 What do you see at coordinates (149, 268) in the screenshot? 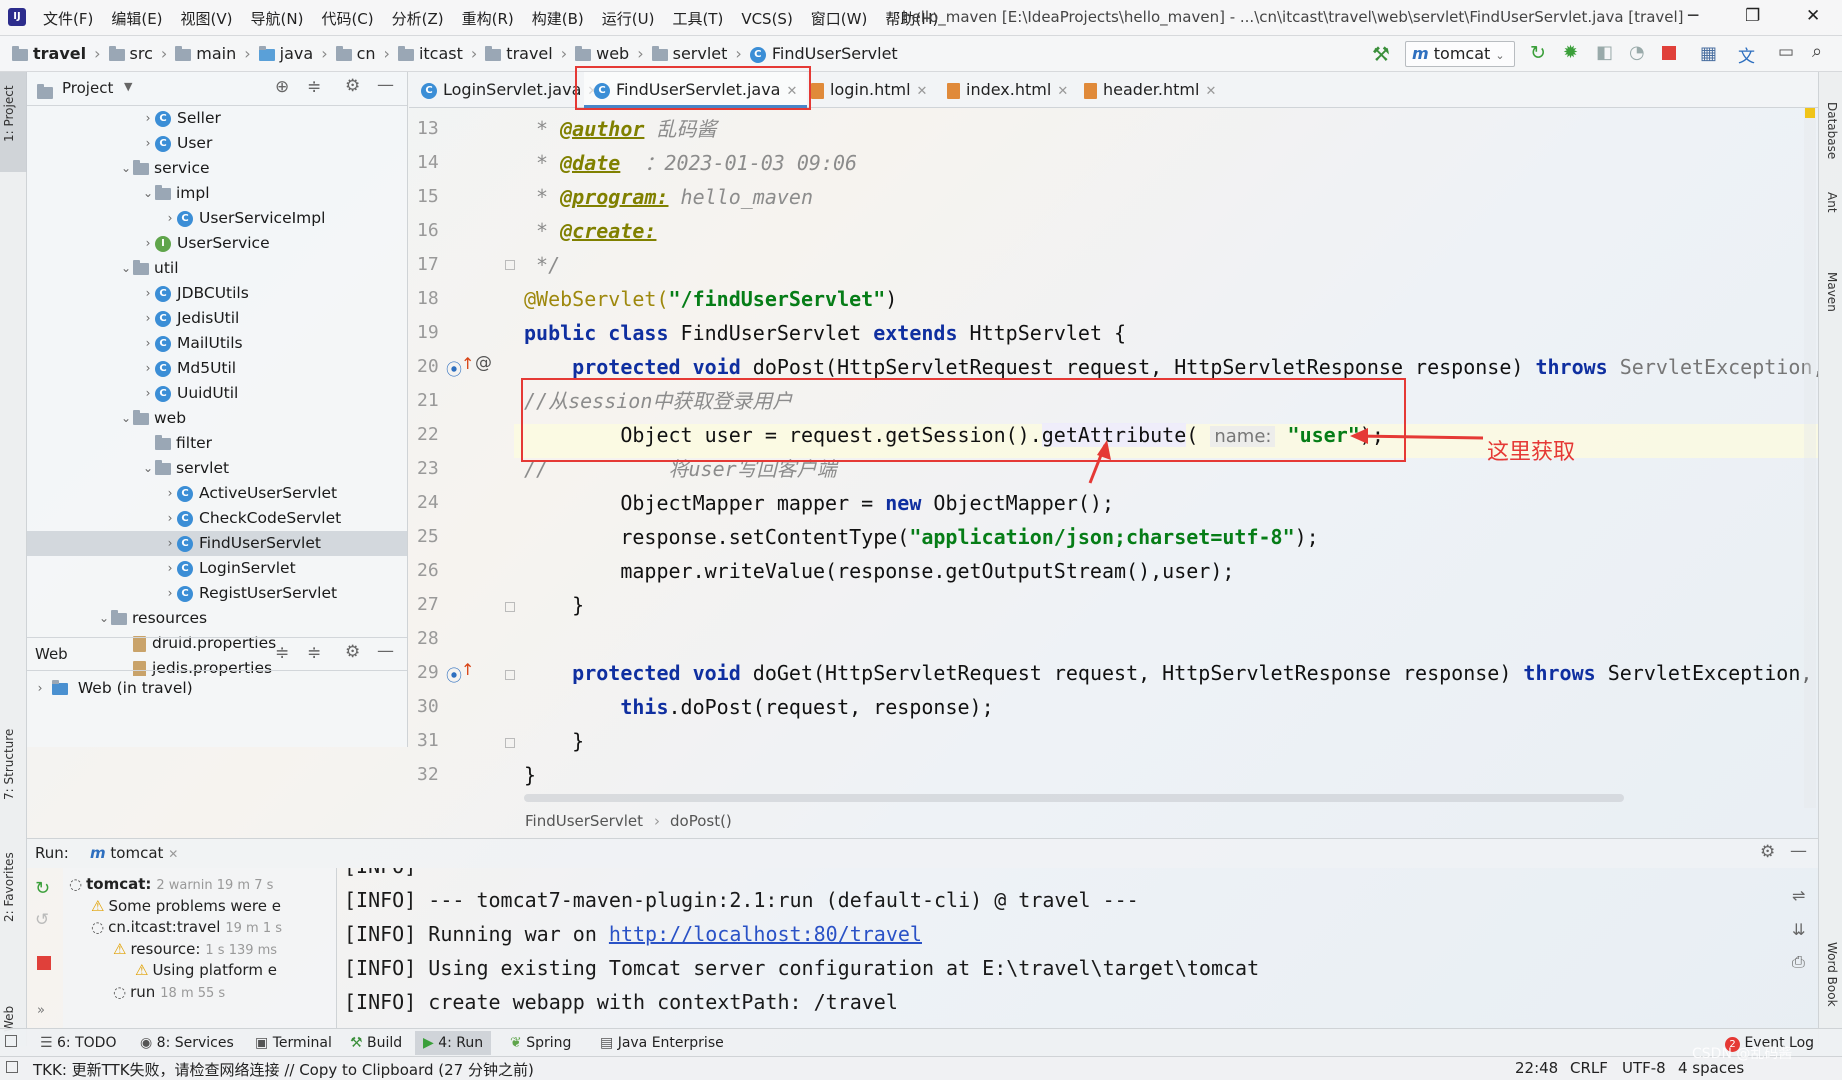
I see `tree-item-util: ⌄ util` at bounding box center [149, 268].